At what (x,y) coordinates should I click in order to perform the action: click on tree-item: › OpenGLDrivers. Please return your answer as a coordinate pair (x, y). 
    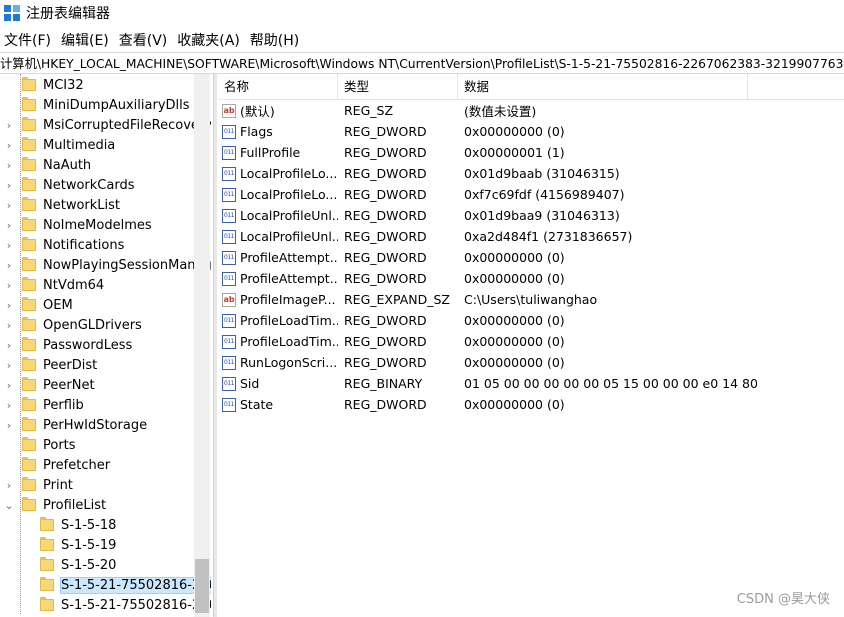
    Looking at the image, I should click on (73, 325).